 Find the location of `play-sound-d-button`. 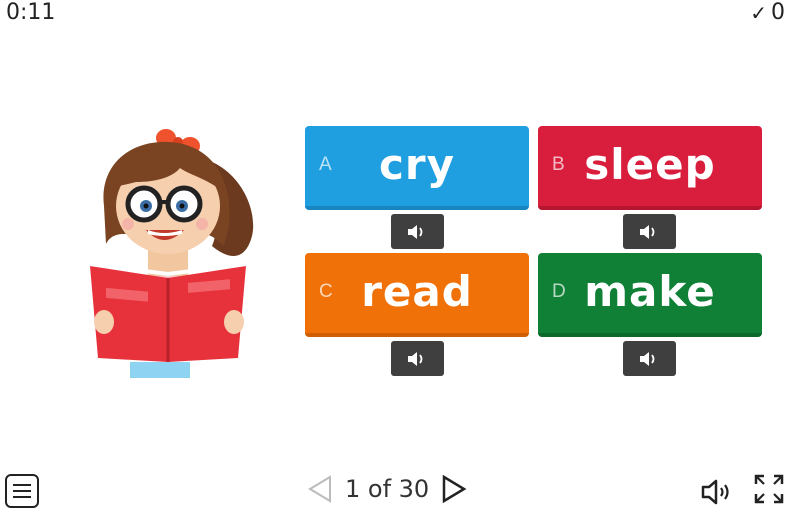

play-sound-d-button is located at coordinates (649, 358).